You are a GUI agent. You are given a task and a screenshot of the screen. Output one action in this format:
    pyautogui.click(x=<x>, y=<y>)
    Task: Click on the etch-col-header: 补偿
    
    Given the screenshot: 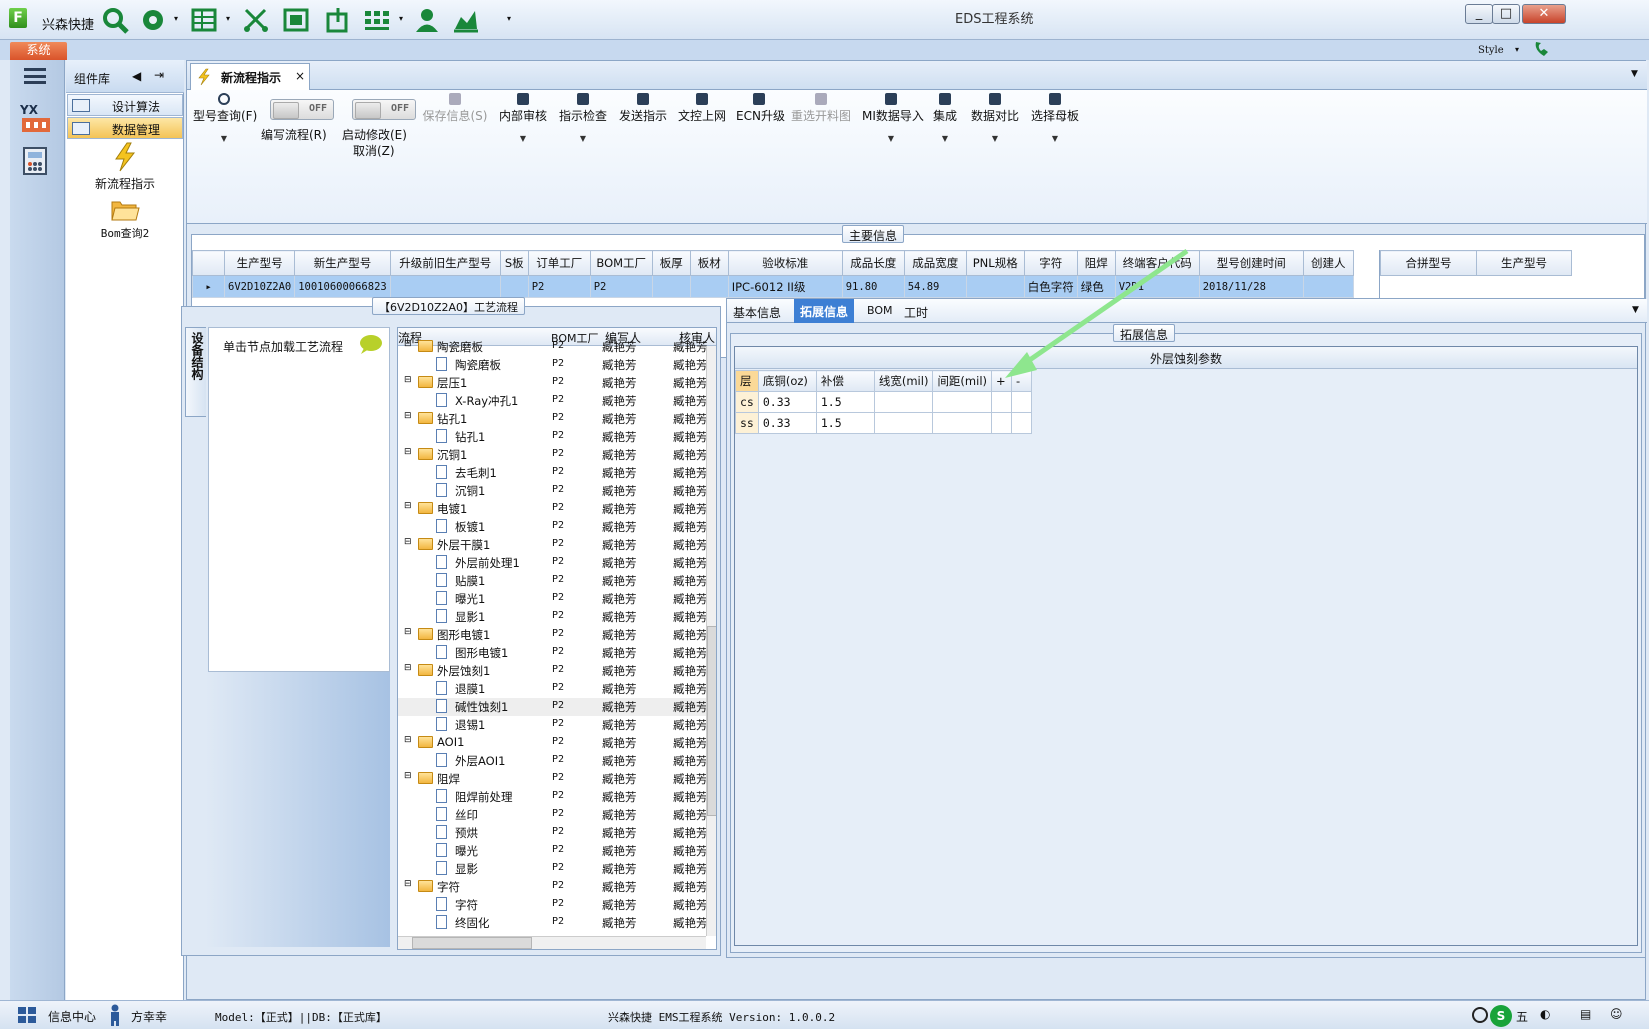 What is the action you would take?
    pyautogui.click(x=845, y=381)
    